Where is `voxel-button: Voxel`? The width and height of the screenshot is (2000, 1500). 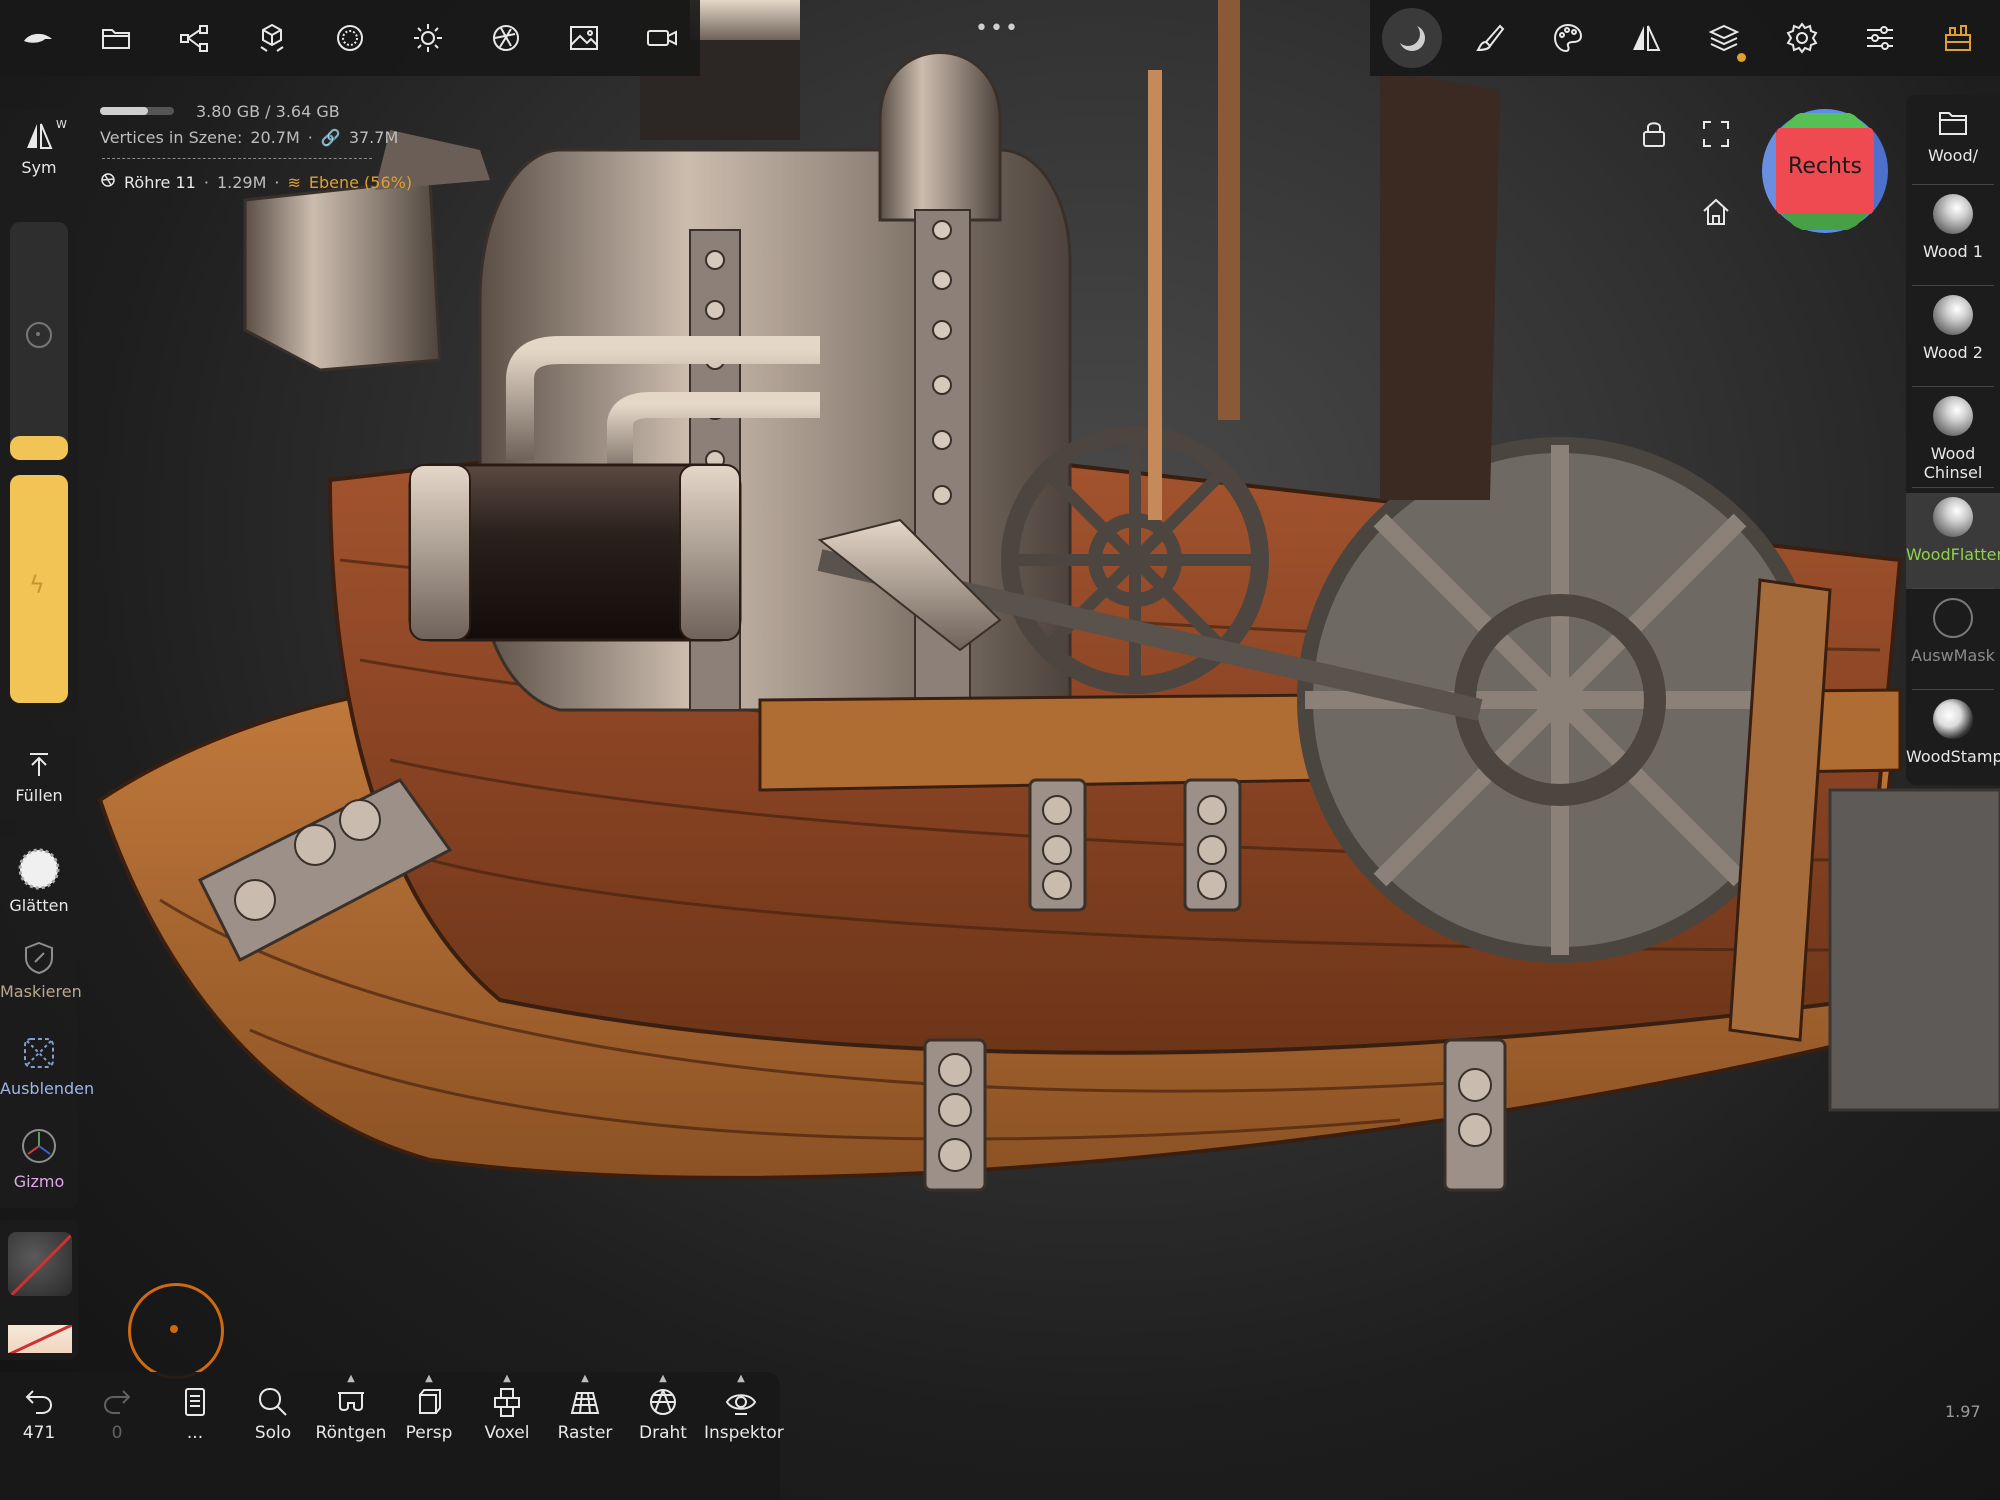 voxel-button: Voxel is located at coordinates (507, 1414).